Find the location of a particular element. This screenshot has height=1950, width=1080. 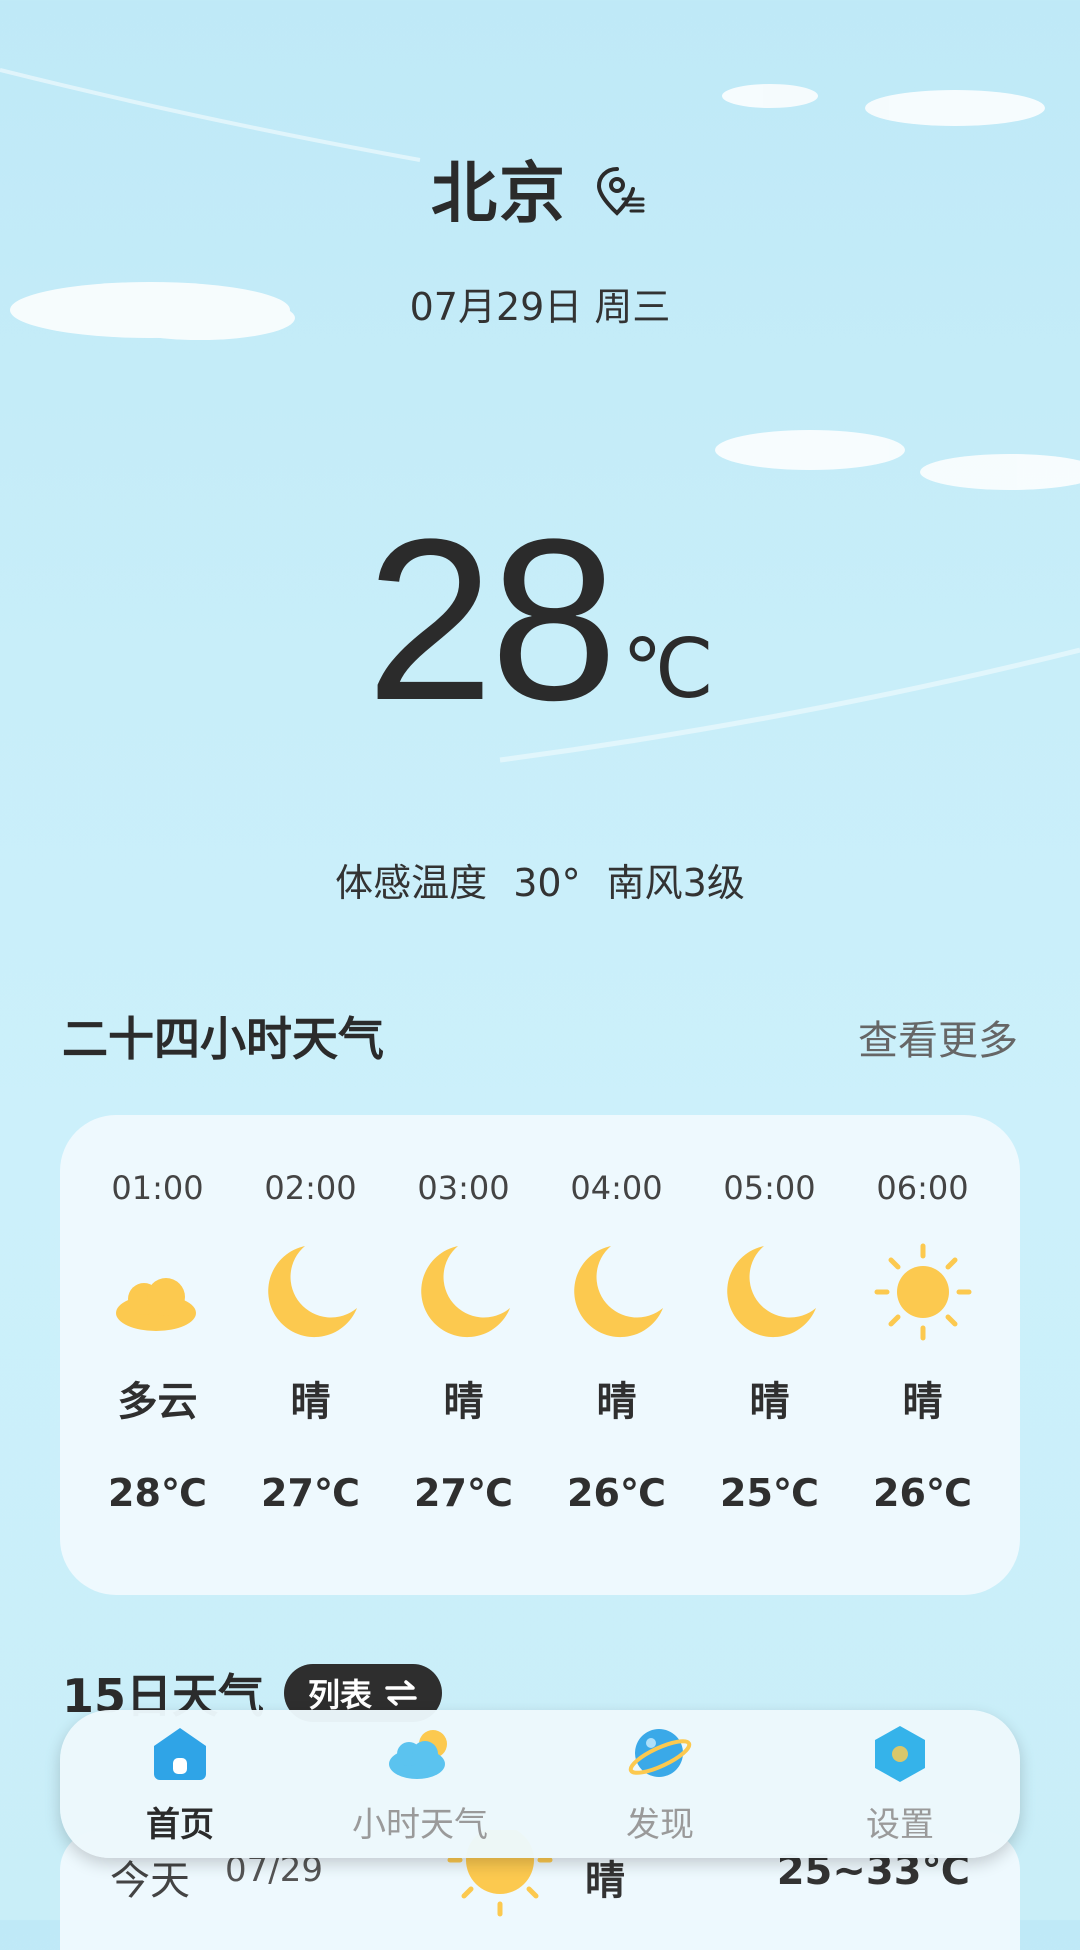

hour-temperature: 28℃ is located at coordinates (157, 1493).